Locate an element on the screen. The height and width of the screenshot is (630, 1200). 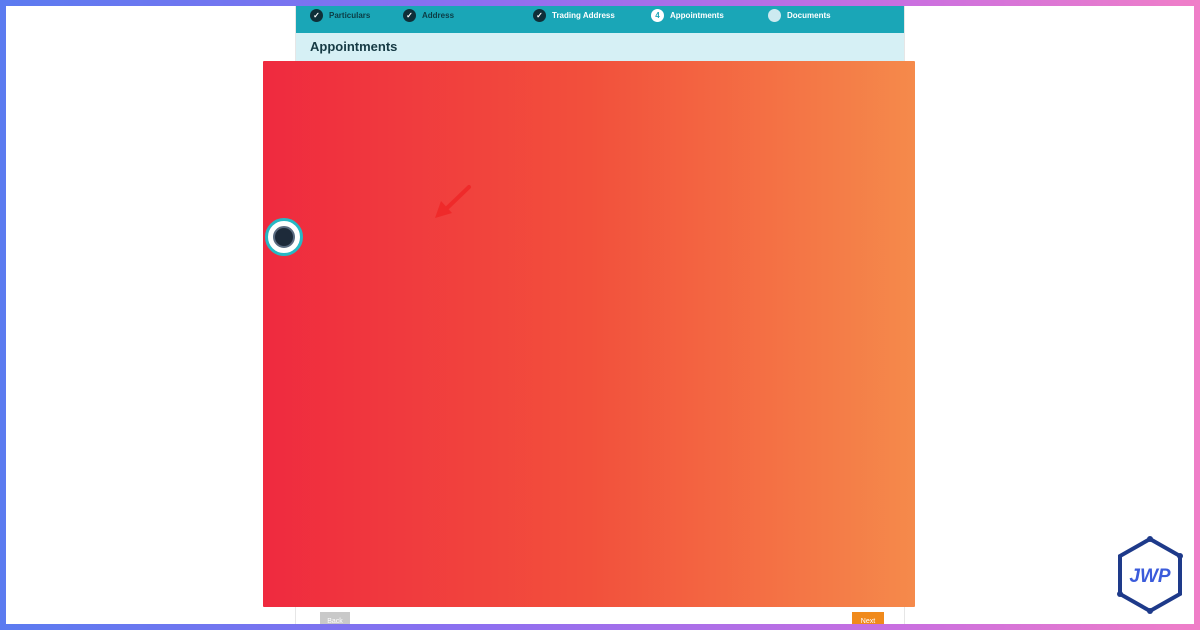
address-status: None Selected is located at coordinates (353, 433).